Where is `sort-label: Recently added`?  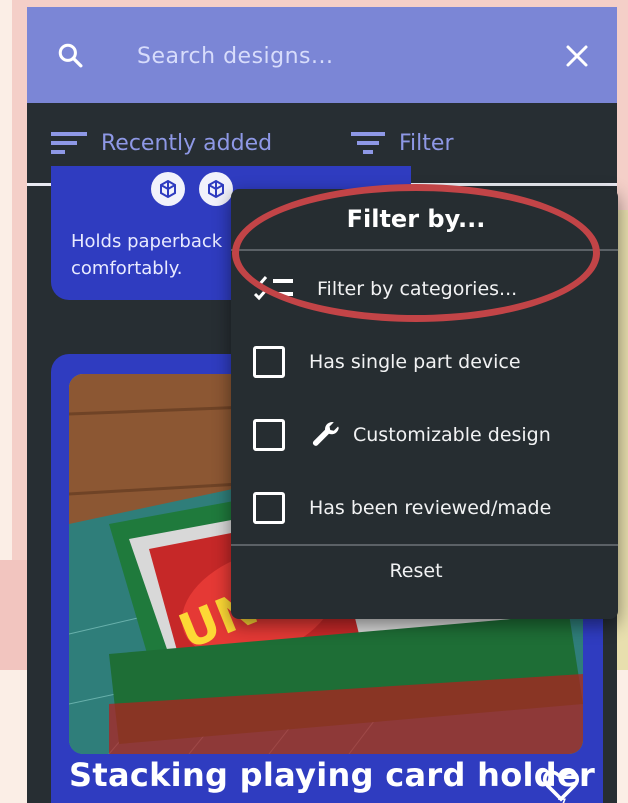 sort-label: Recently added is located at coordinates (187, 143).